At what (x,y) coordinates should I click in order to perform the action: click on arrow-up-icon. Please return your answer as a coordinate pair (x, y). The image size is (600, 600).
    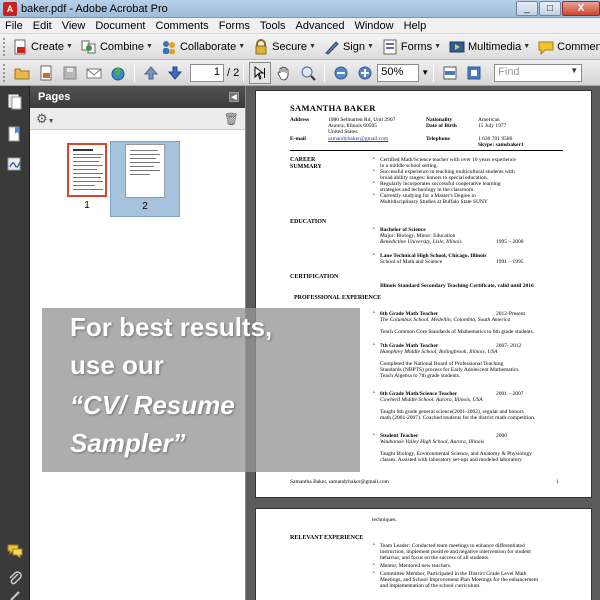
    Looking at the image, I should click on (151, 72).